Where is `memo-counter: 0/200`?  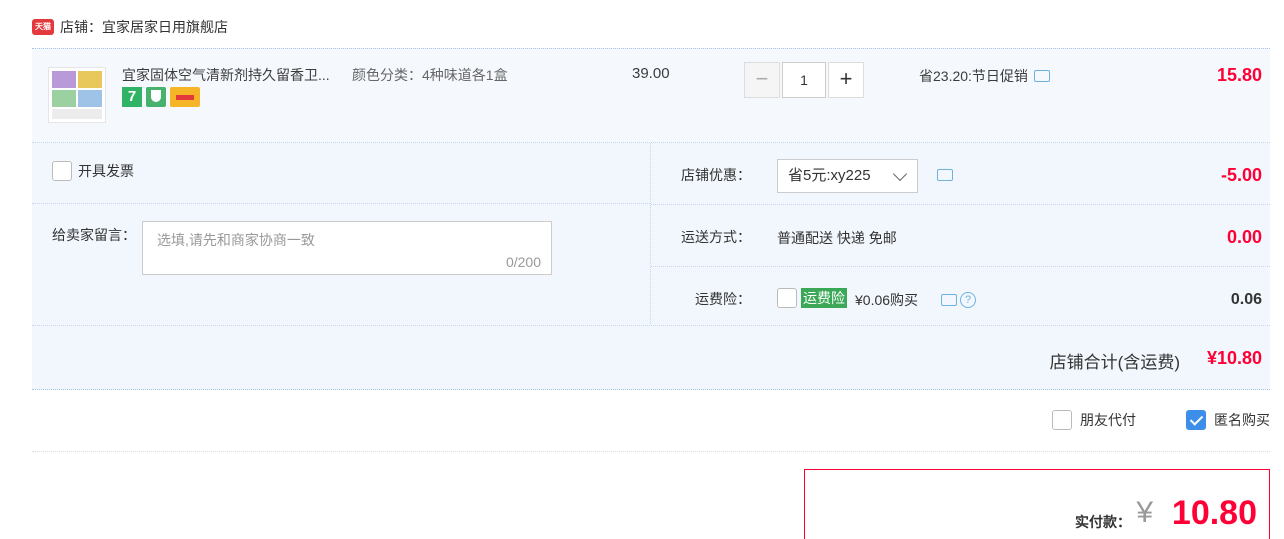 memo-counter: 0/200 is located at coordinates (523, 262).